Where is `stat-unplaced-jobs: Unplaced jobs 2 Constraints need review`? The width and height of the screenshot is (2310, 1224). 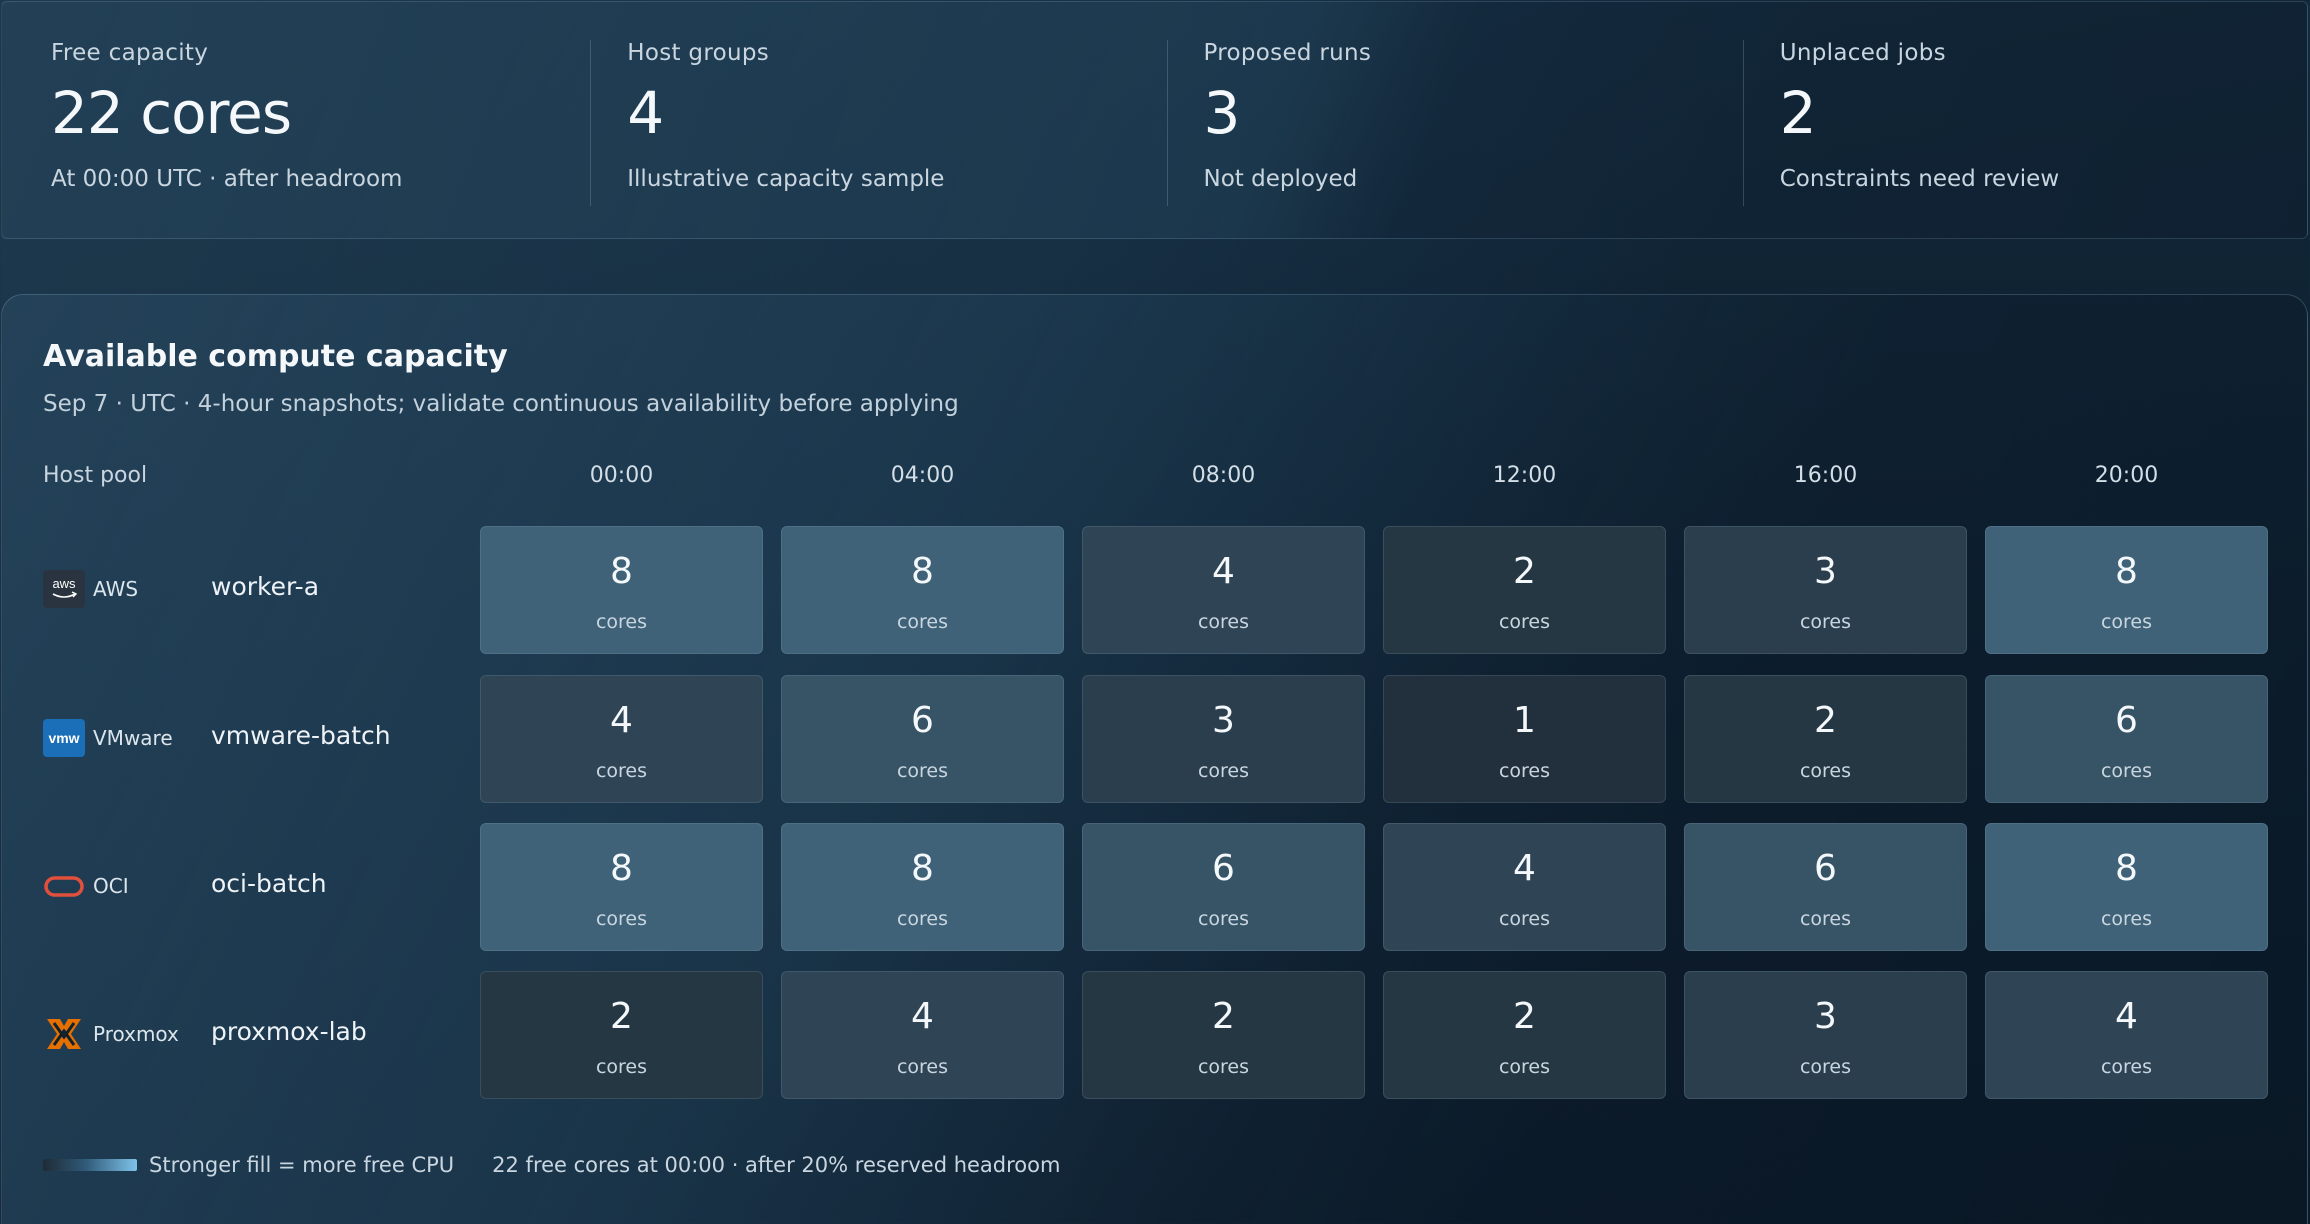 stat-unplaced-jobs: Unplaced jobs 2 Constraints need review is located at coordinates (2019, 120).